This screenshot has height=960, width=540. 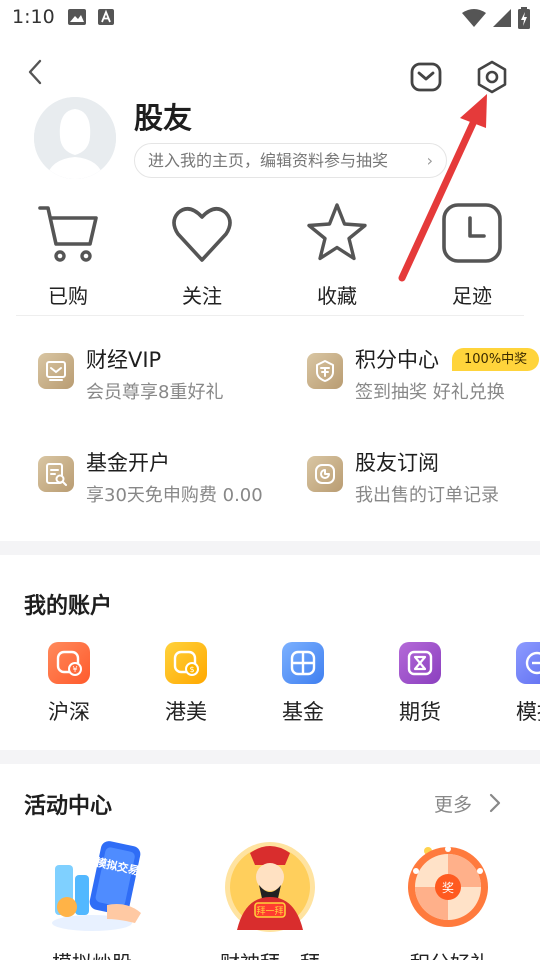 What do you see at coordinates (96, 886) in the screenshot?
I see `phone-trading-illustration: 模拟交易` at bounding box center [96, 886].